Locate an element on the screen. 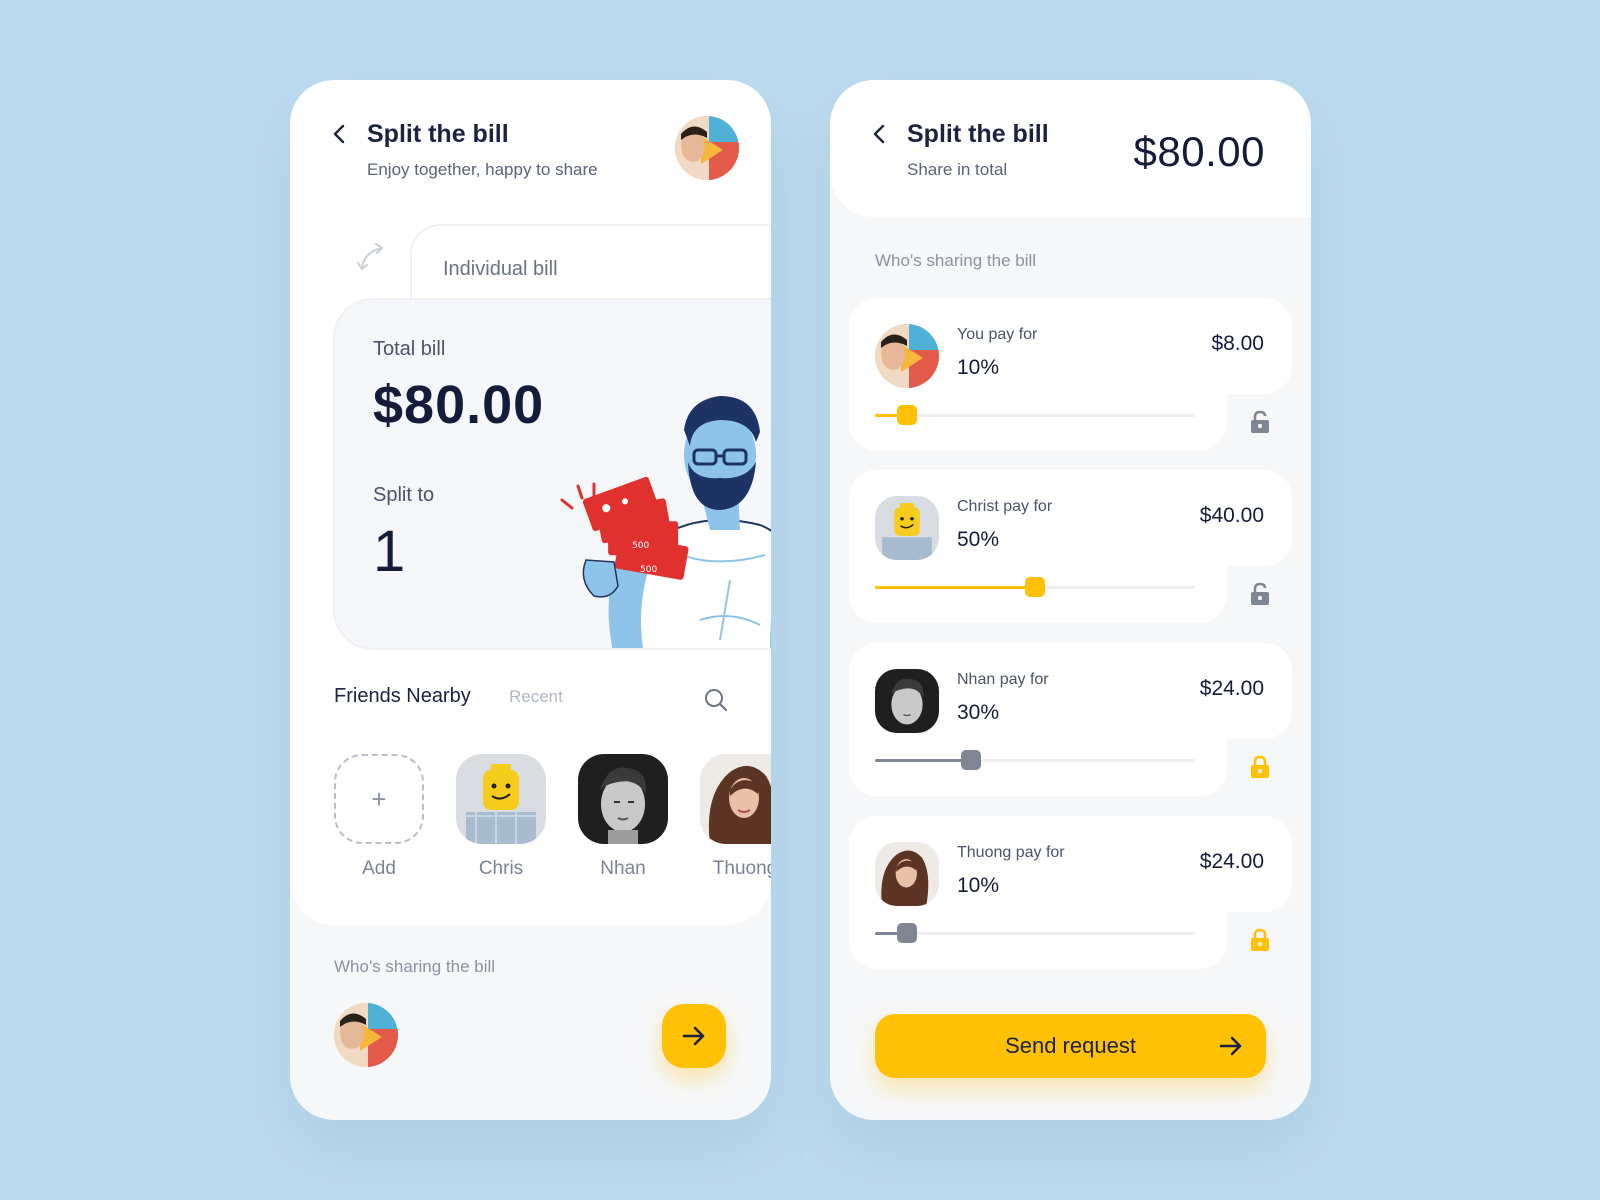  pay-percent: 30% is located at coordinates (978, 712).